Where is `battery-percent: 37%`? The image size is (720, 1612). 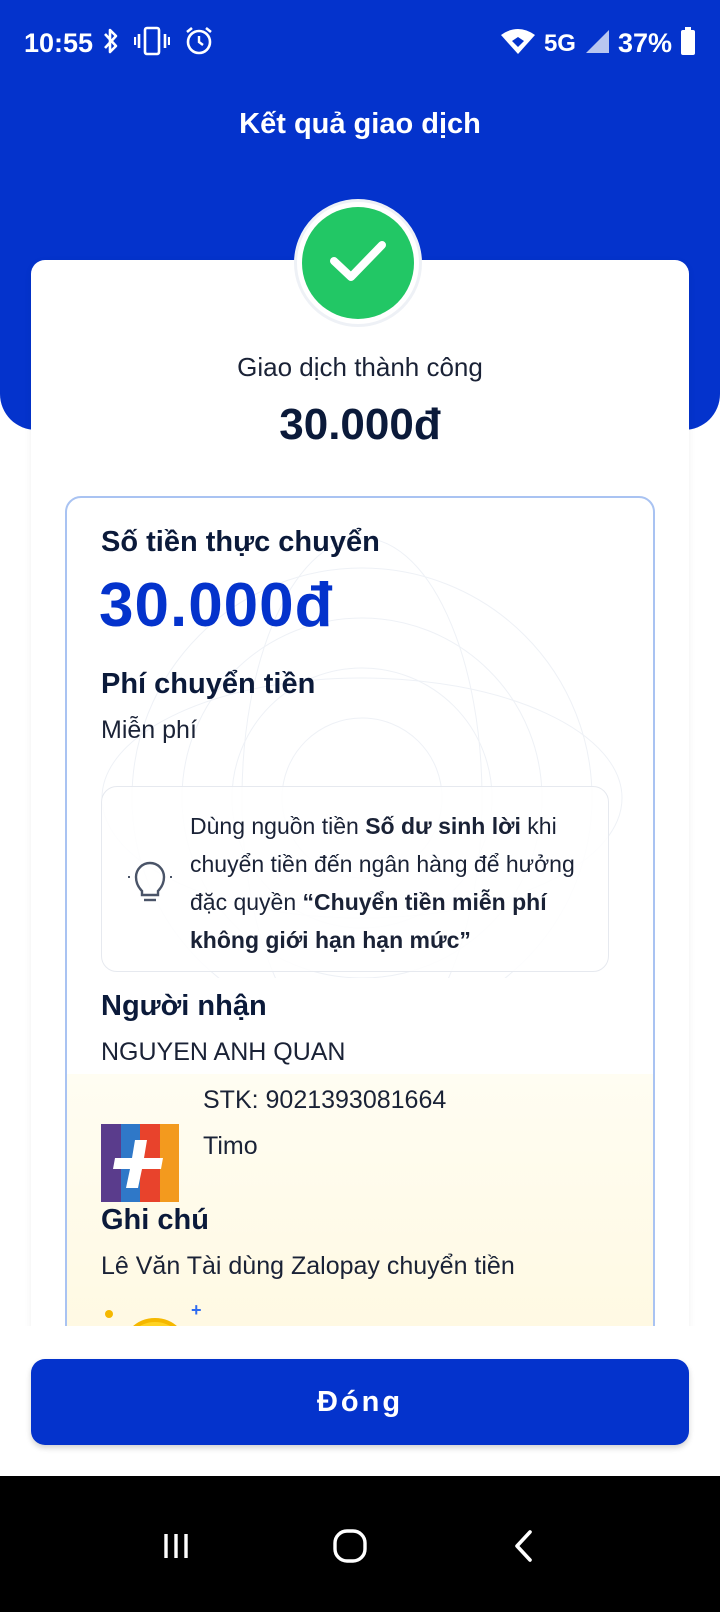 battery-percent: 37% is located at coordinates (644, 43).